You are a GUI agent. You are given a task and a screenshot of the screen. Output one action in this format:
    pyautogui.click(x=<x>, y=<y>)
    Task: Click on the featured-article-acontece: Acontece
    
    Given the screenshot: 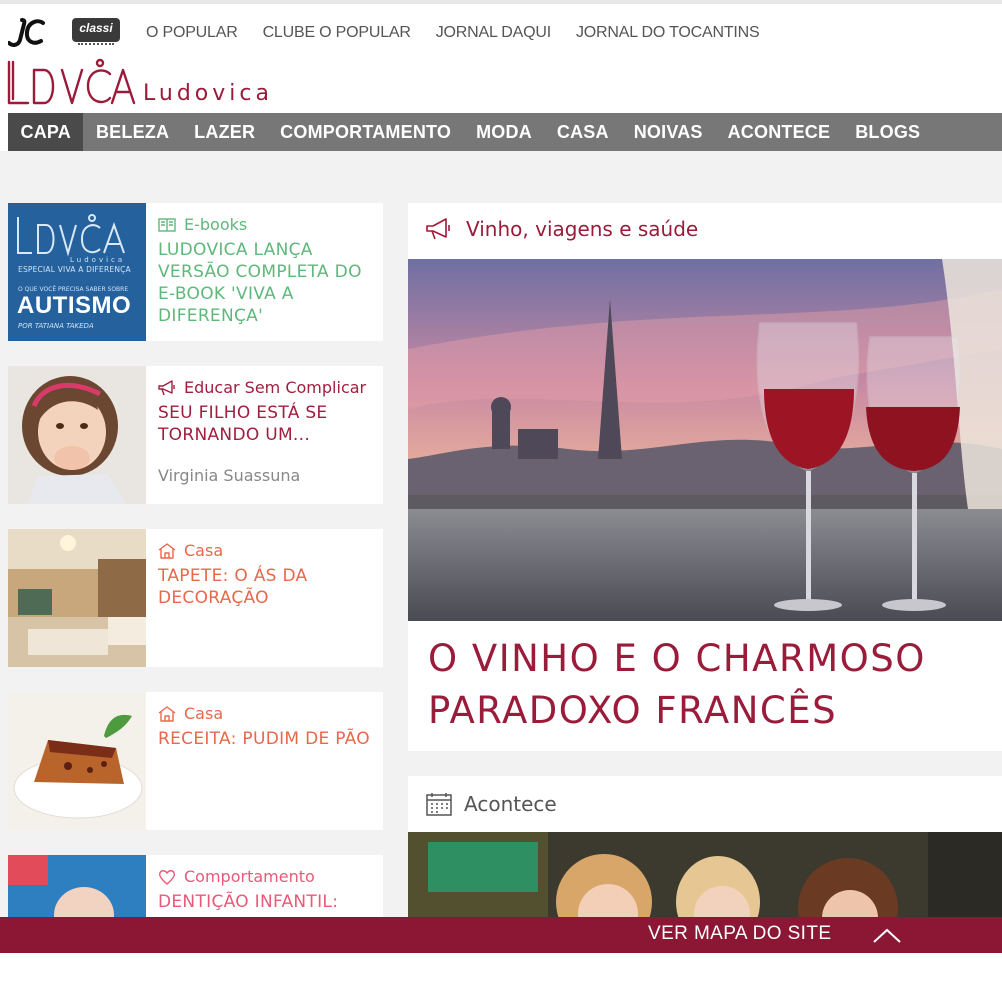 What is the action you would take?
    pyautogui.click(x=705, y=846)
    